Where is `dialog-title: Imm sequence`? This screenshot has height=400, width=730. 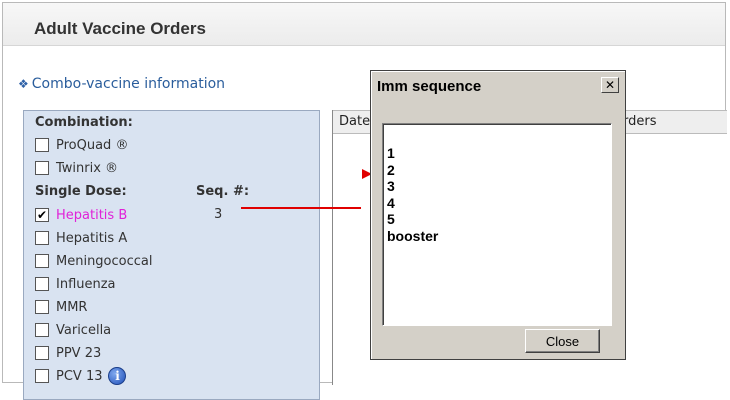
dialog-title: Imm sequence is located at coordinates (429, 86).